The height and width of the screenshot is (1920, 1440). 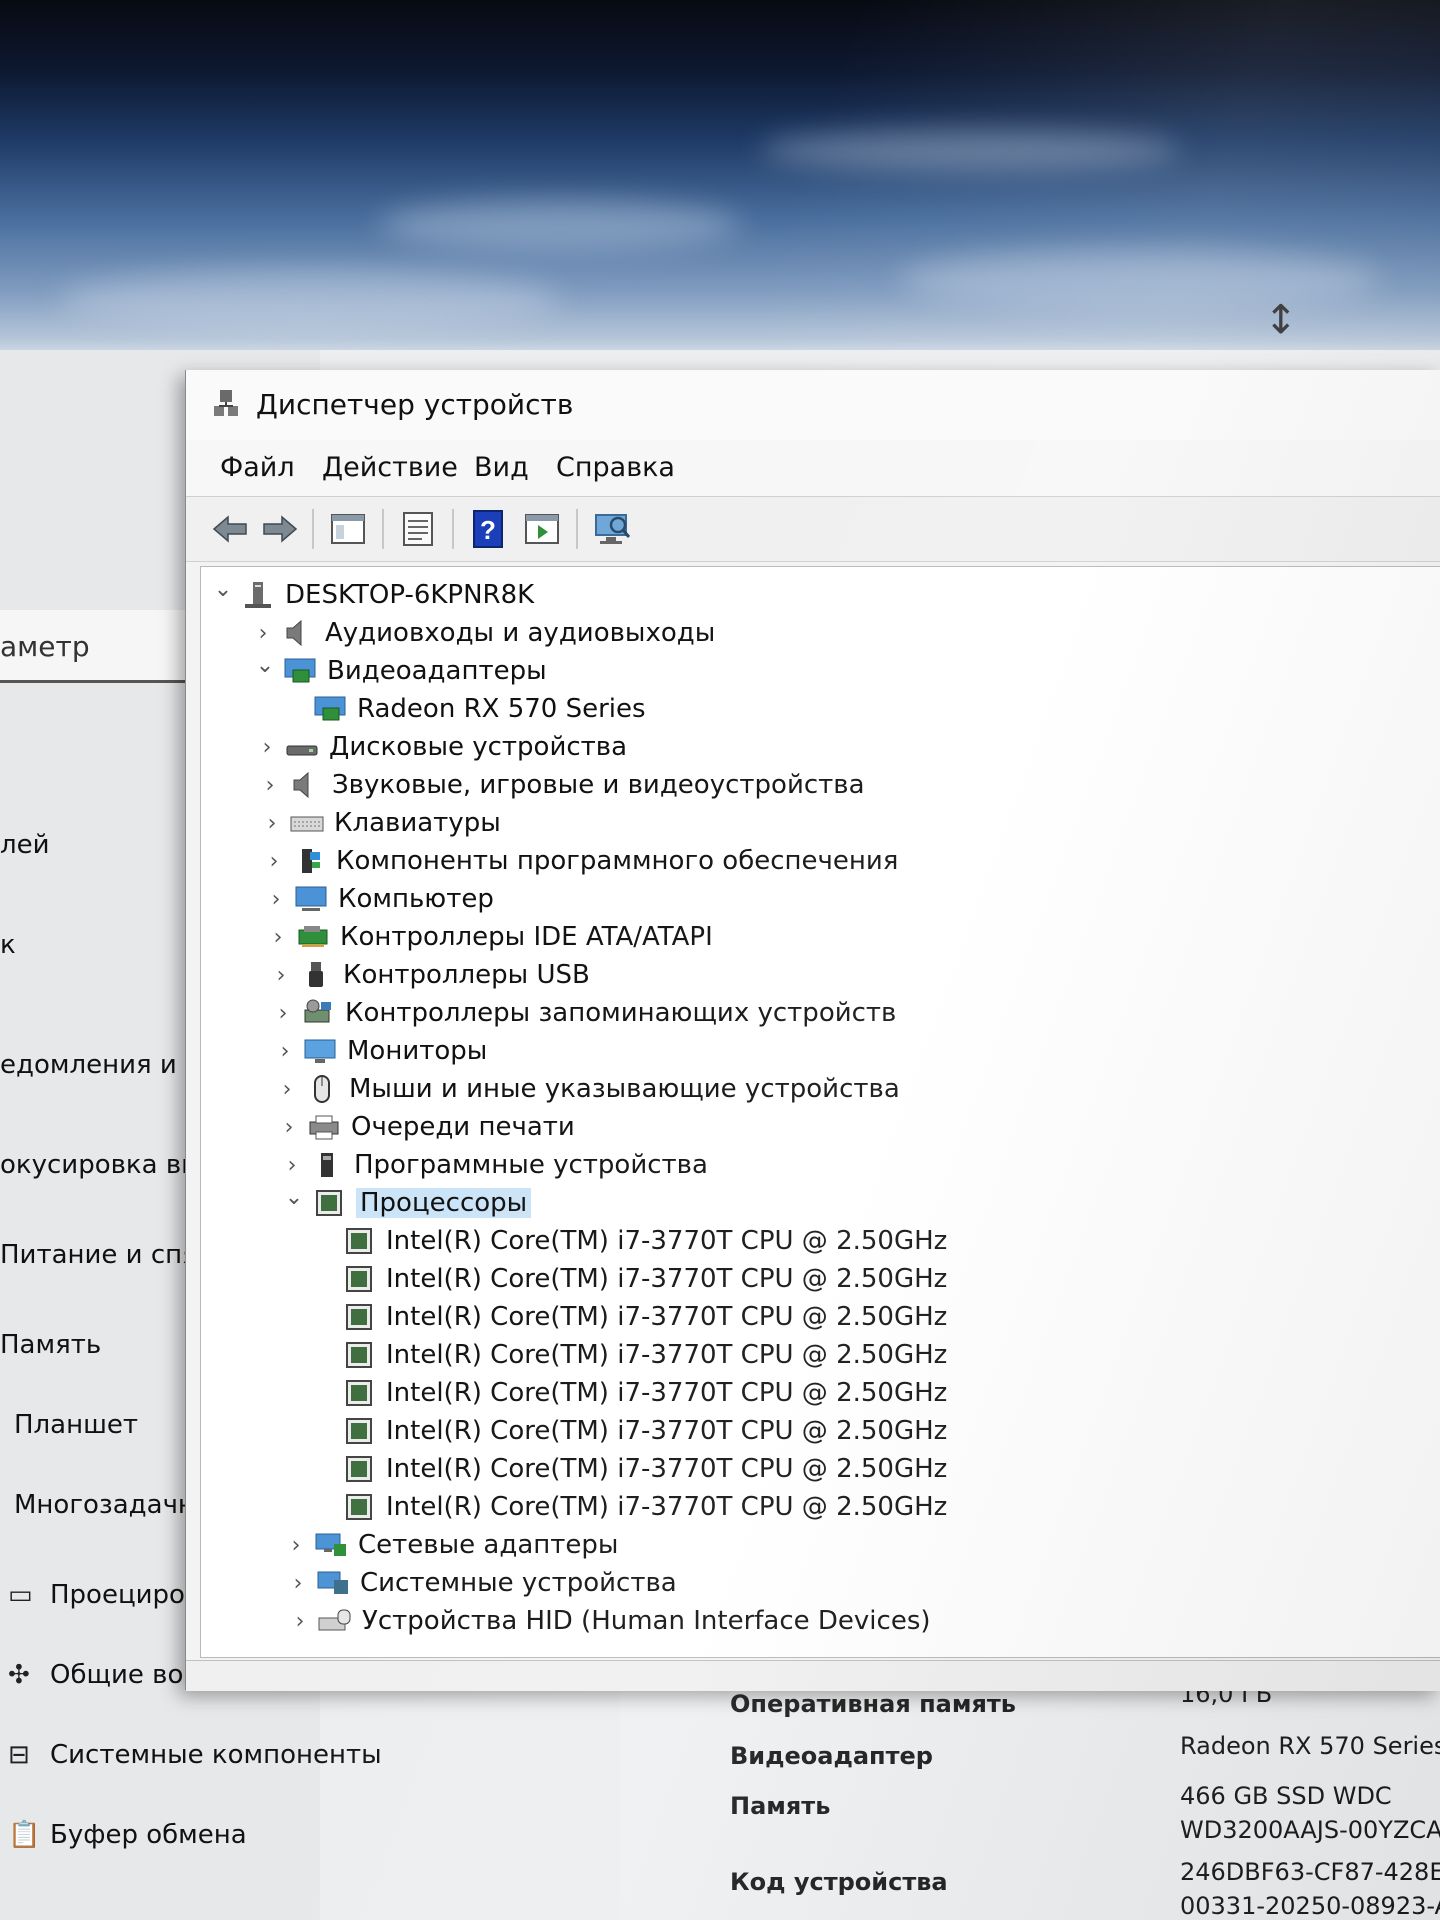 What do you see at coordinates (379, 823) in the screenshot?
I see `tree-category: › Клавиатуры` at bounding box center [379, 823].